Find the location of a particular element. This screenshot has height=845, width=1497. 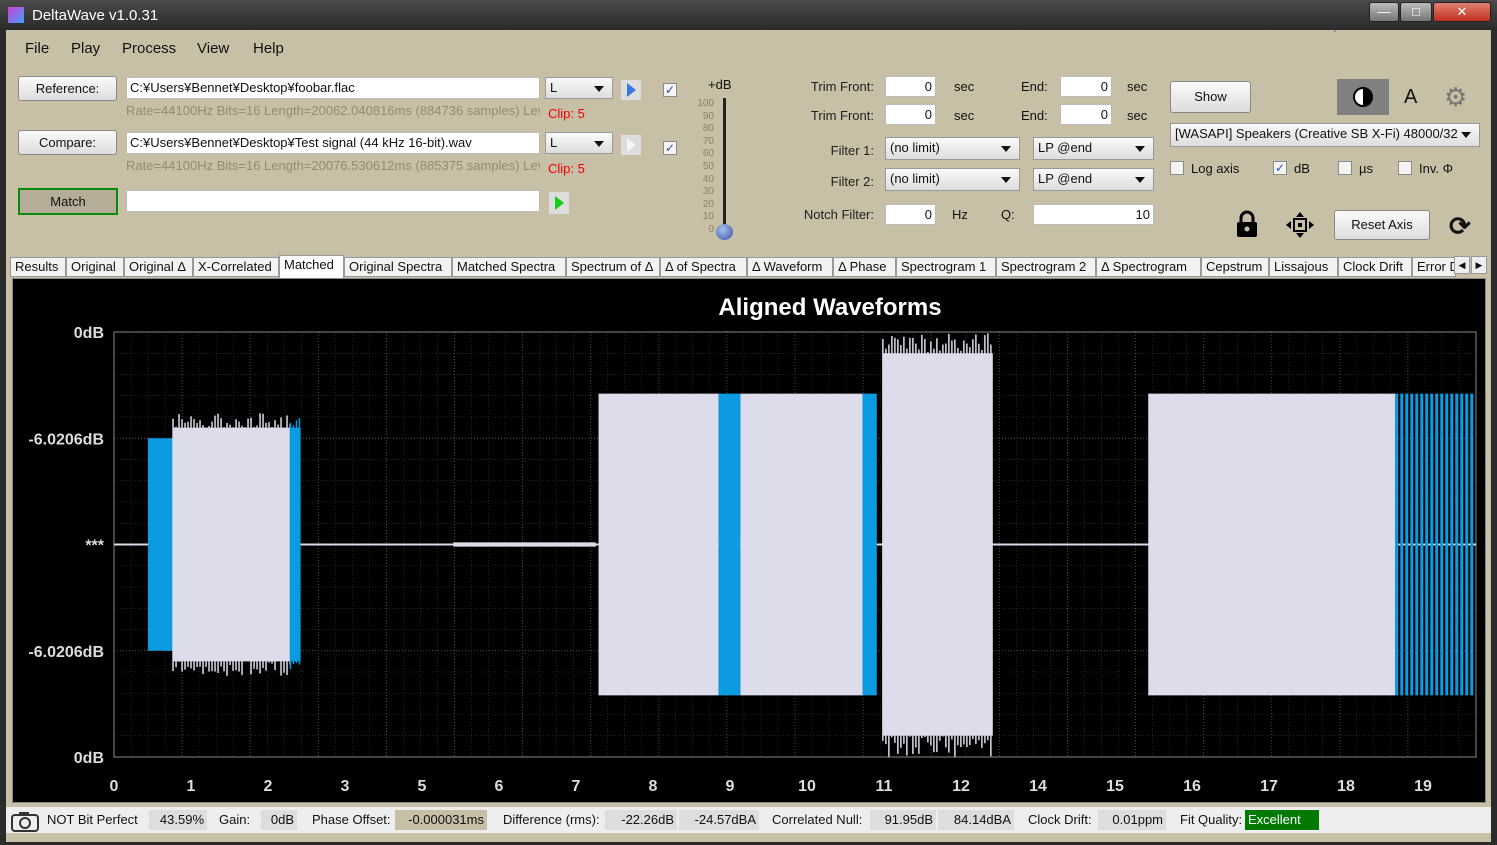

compare-button: Compare: is located at coordinates (67, 142).